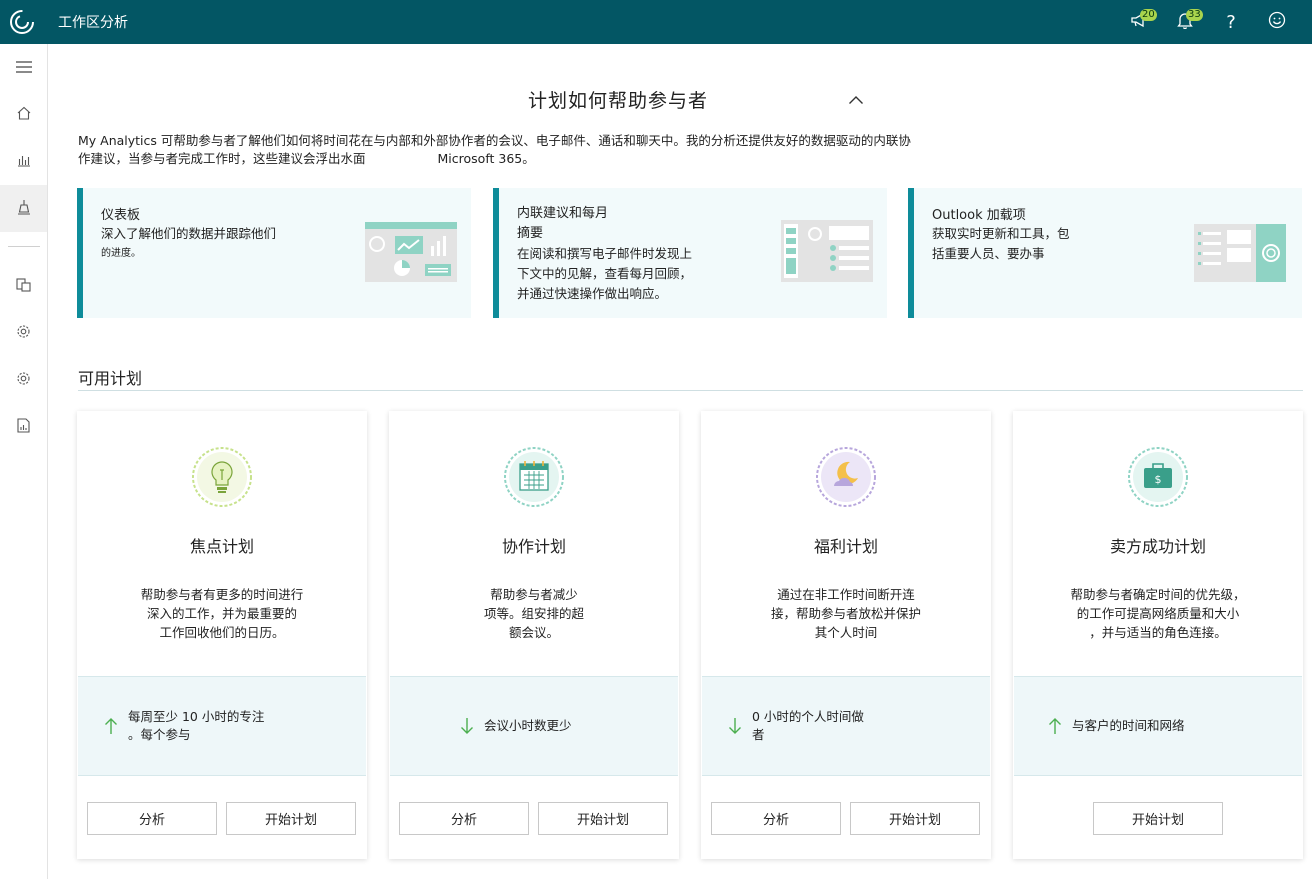  What do you see at coordinates (827, 253) in the screenshot?
I see `inline-suggestions-illustration` at bounding box center [827, 253].